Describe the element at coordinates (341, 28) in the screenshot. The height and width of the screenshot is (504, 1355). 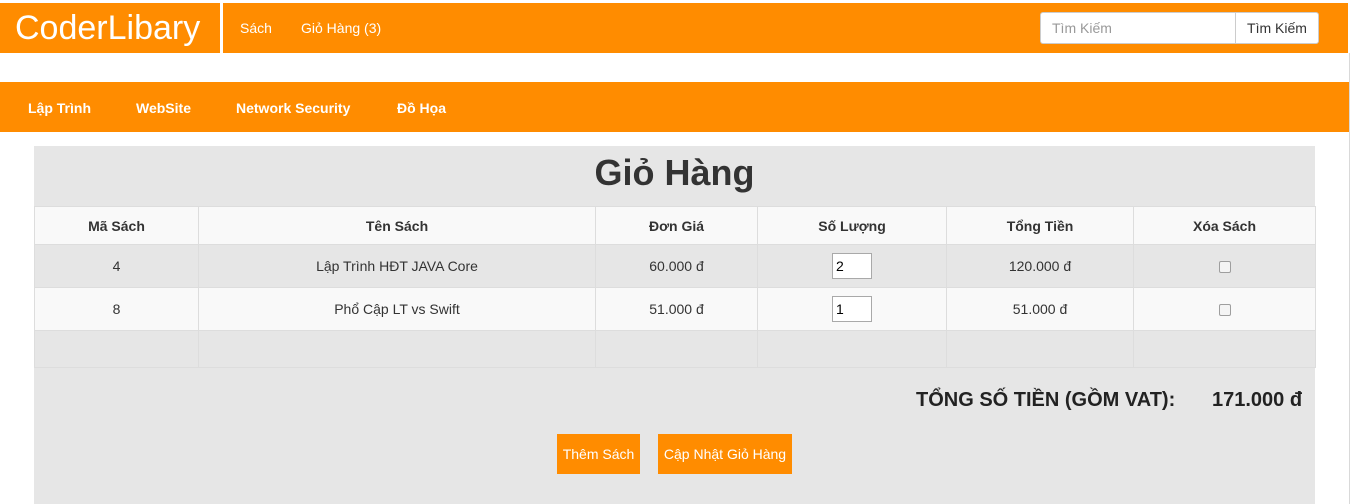
I see `nav-link-cart: Giỏ Hàng (3)` at that location.